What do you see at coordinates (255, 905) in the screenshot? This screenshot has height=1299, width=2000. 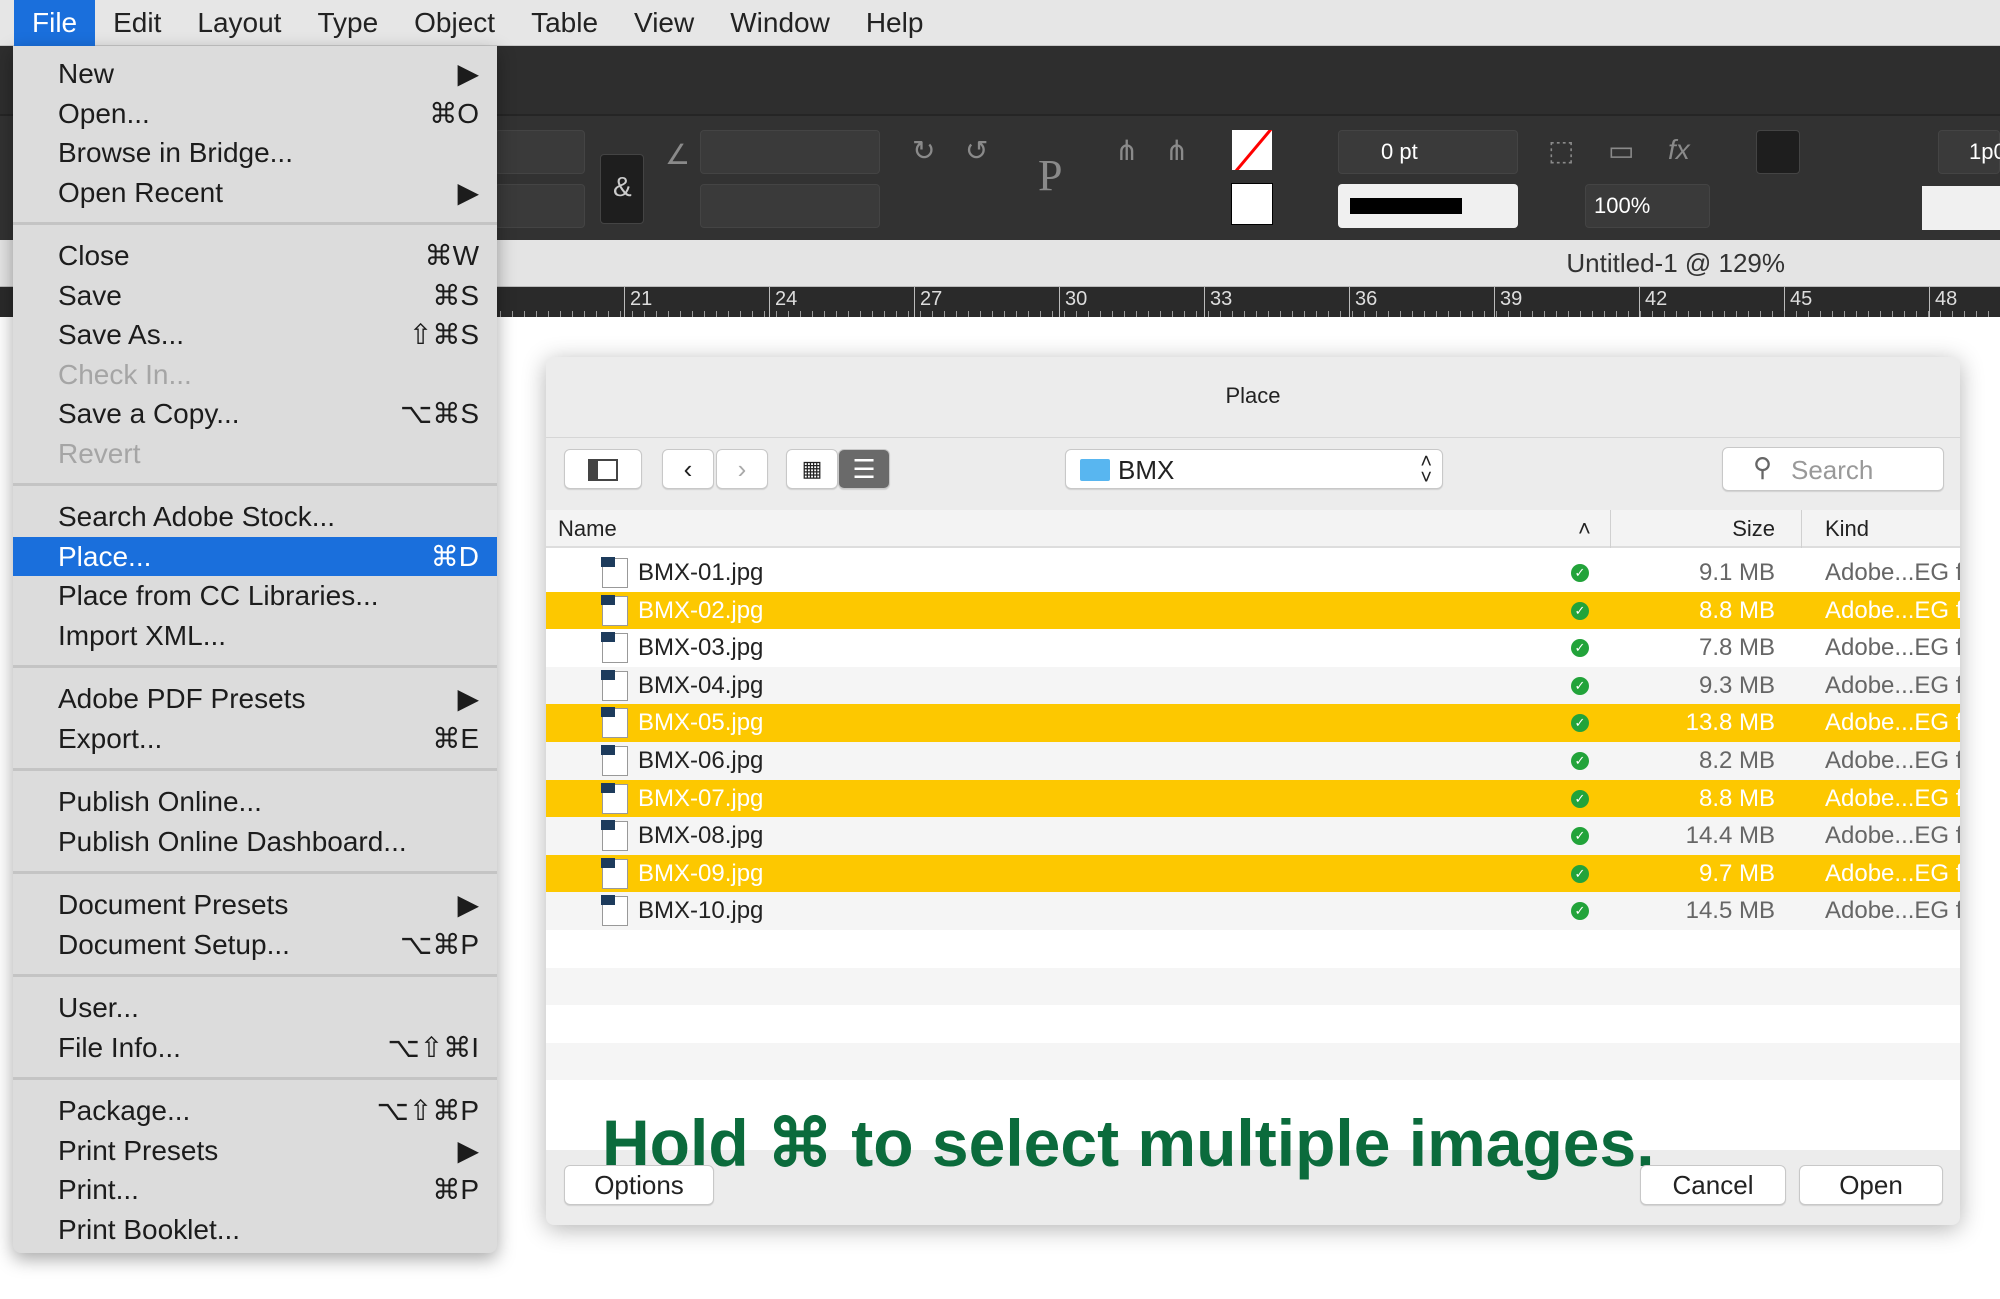 I see `menu-item-document-presets: Document Presets ▶` at bounding box center [255, 905].